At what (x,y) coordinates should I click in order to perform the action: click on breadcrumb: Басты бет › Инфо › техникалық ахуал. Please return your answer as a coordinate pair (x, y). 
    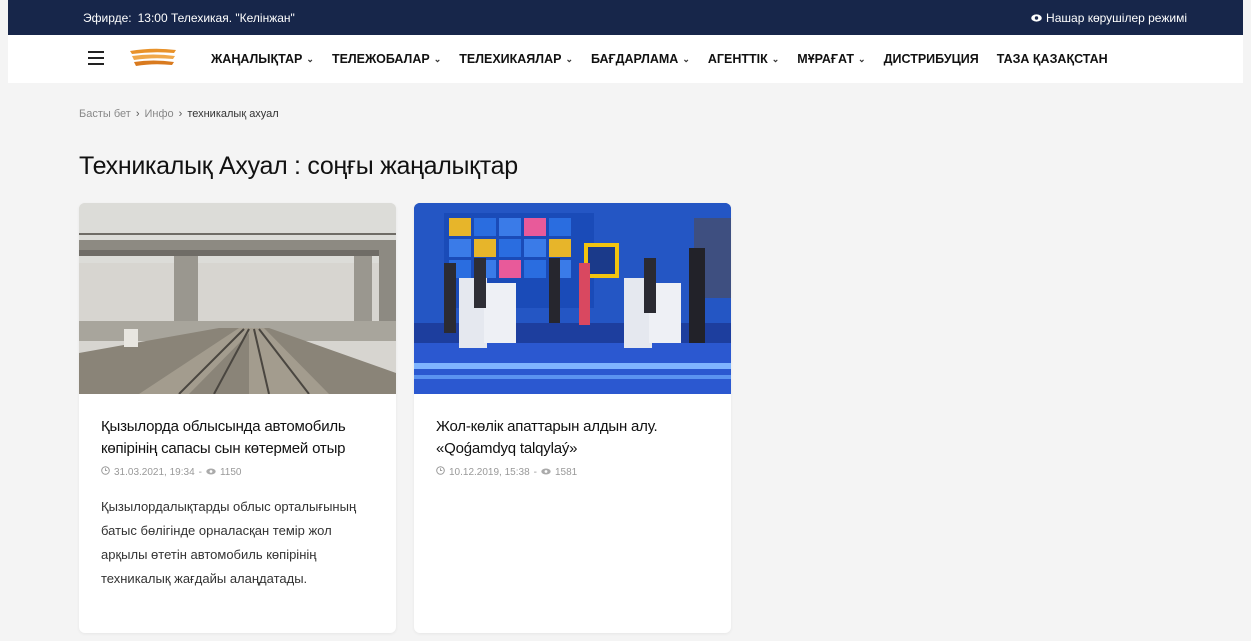
    Looking at the image, I should click on (179, 114).